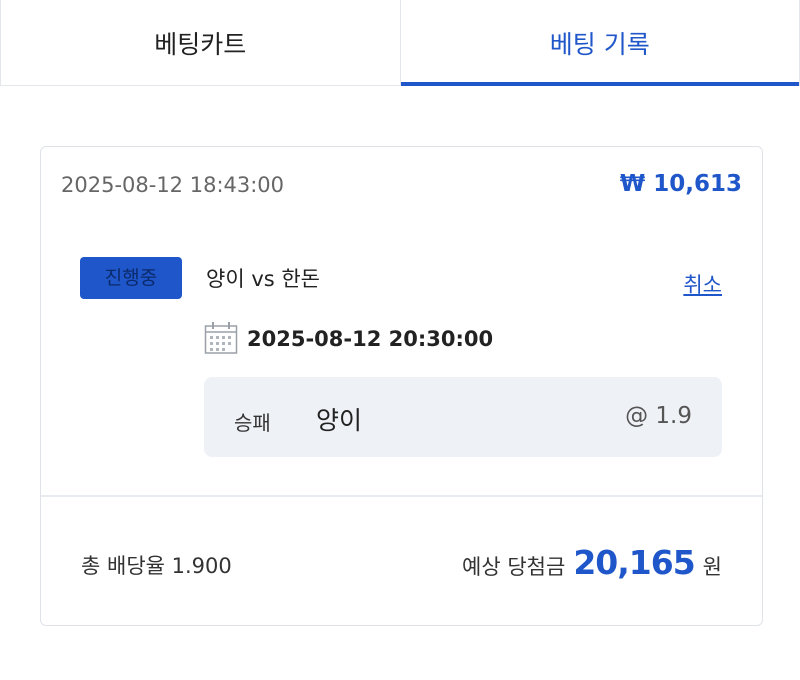 The height and width of the screenshot is (680, 800). I want to click on bet-stake: ₩ 10,613, so click(680, 184).